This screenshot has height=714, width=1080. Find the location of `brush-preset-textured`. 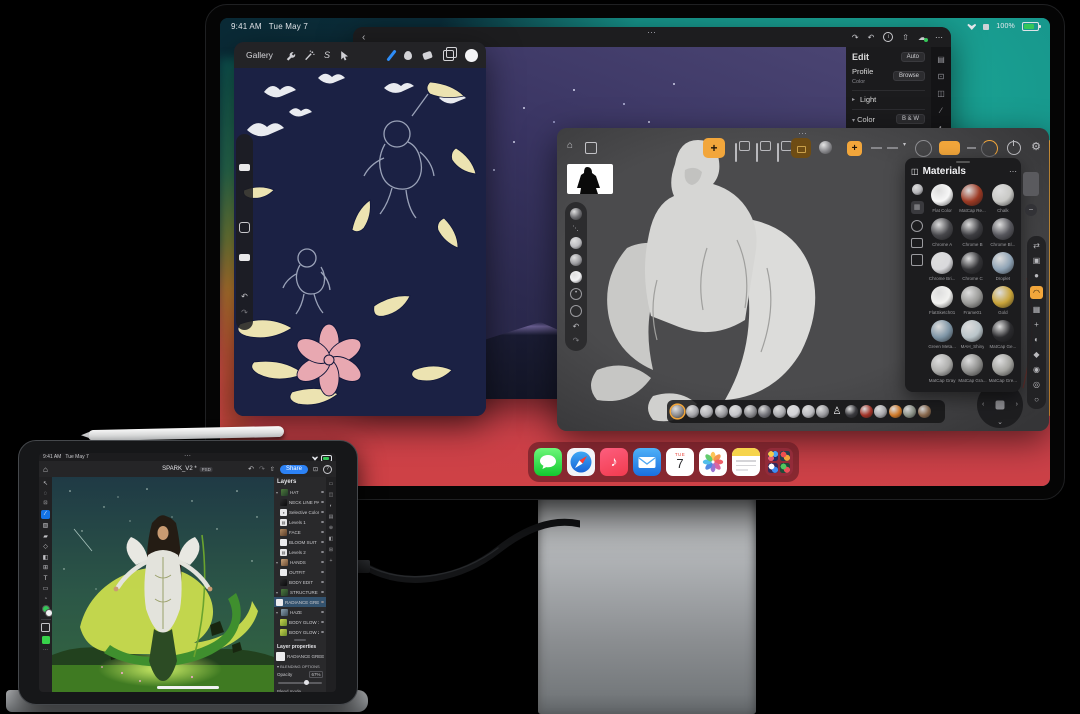

brush-preset-textured is located at coordinates (924, 411).